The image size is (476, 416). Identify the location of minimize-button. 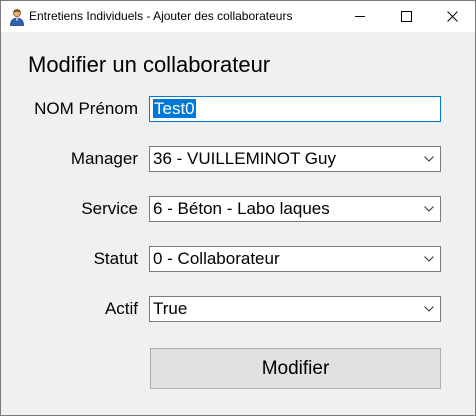
(360, 16).